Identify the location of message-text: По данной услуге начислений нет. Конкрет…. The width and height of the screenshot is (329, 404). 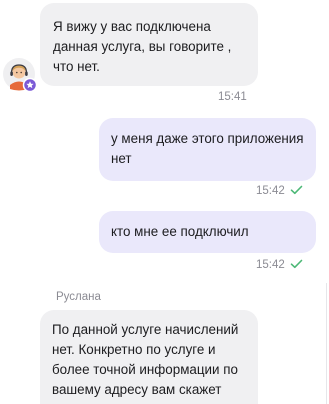
(145, 359).